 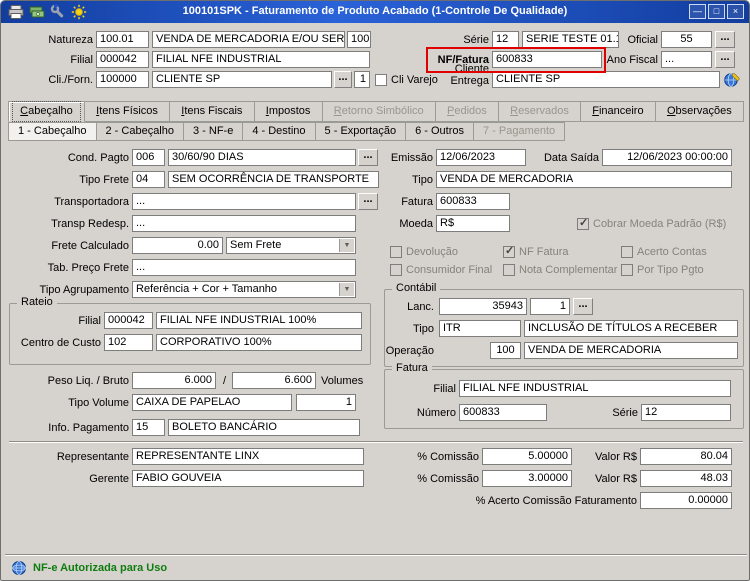 I want to click on globe-icon, so click(x=19, y=568).